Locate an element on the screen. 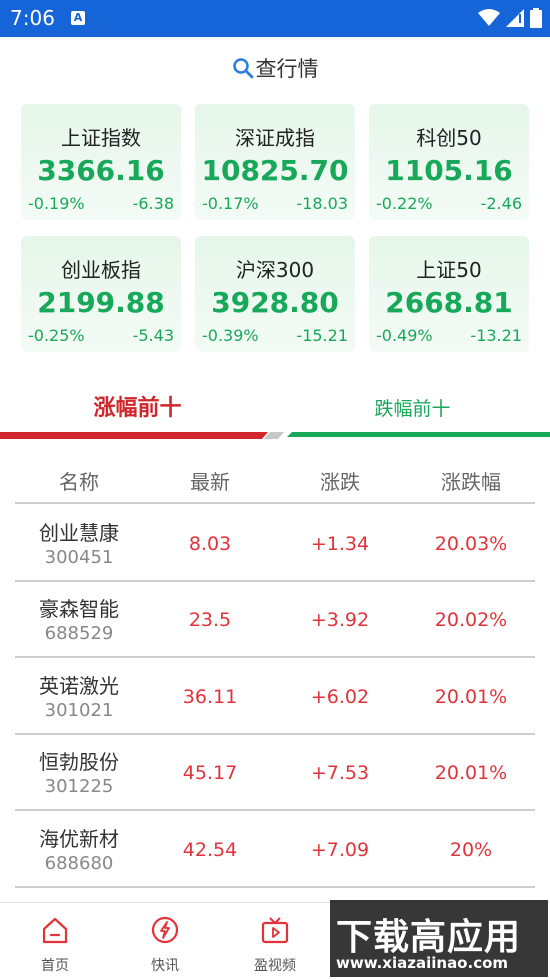 The width and height of the screenshot is (550, 980). col-latest: 最新 is located at coordinates (210, 482).